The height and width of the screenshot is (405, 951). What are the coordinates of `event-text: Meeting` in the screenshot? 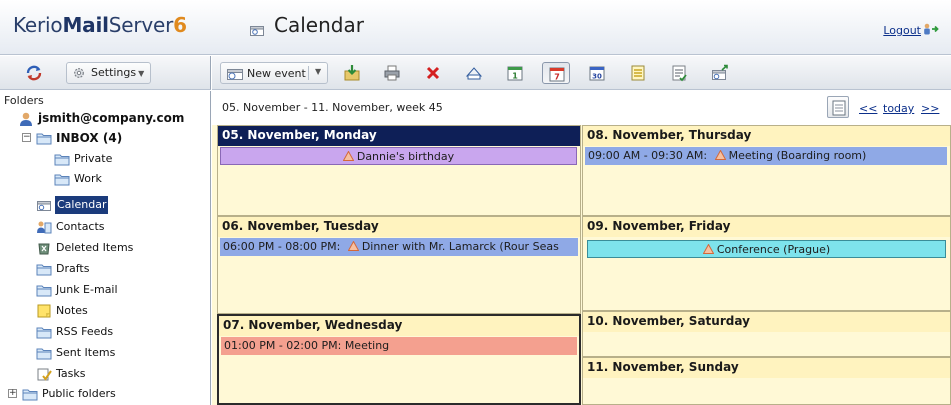 It's located at (367, 345).